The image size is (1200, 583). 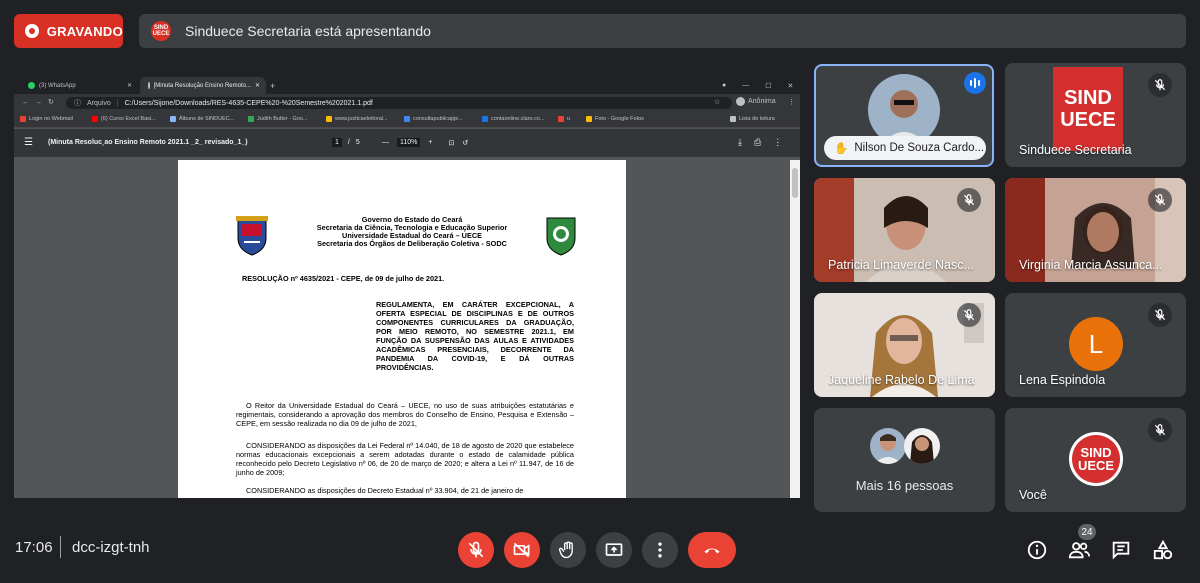 I want to click on more-people-label: Mais 16 pessoas, so click(x=904, y=485).